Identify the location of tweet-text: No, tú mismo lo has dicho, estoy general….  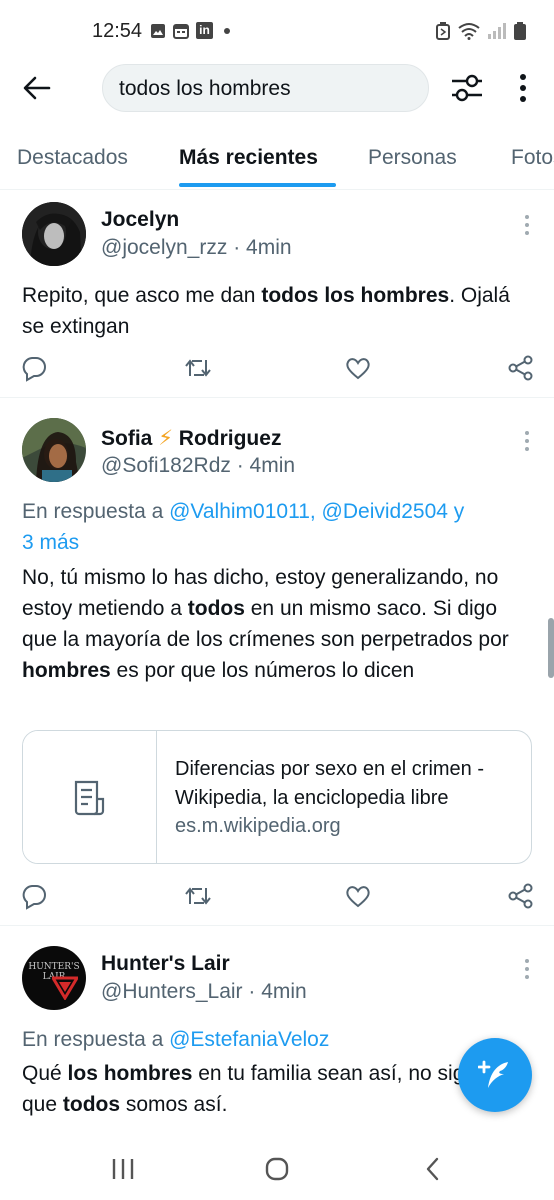
(277, 624).